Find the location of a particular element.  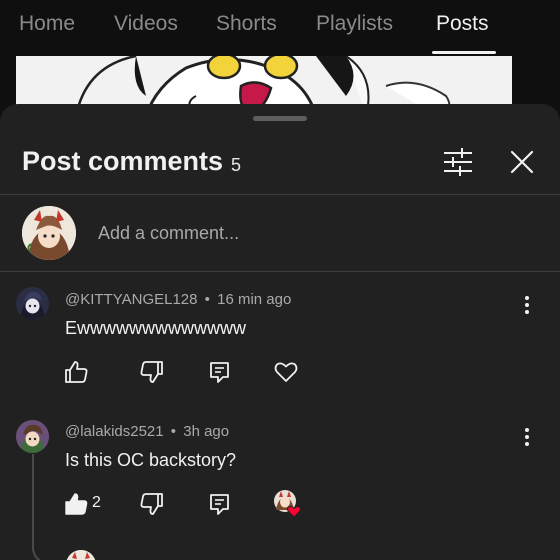

tab-playlists: Playlists is located at coordinates (354, 24).